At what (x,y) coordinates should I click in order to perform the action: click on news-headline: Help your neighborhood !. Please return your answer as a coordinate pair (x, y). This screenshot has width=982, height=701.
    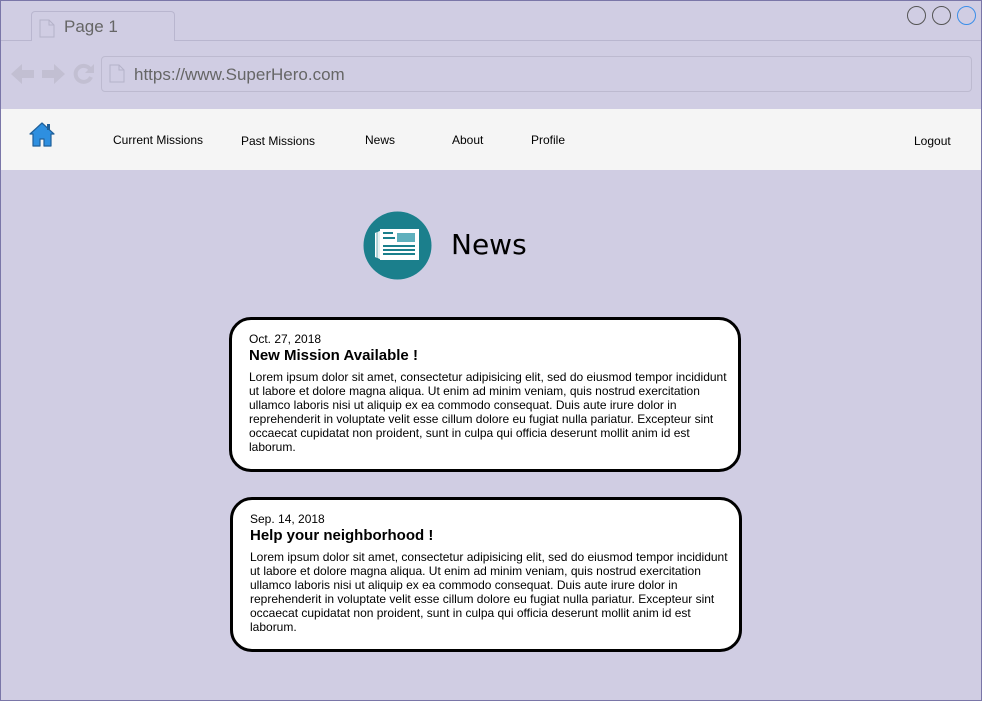
    Looking at the image, I should click on (342, 535).